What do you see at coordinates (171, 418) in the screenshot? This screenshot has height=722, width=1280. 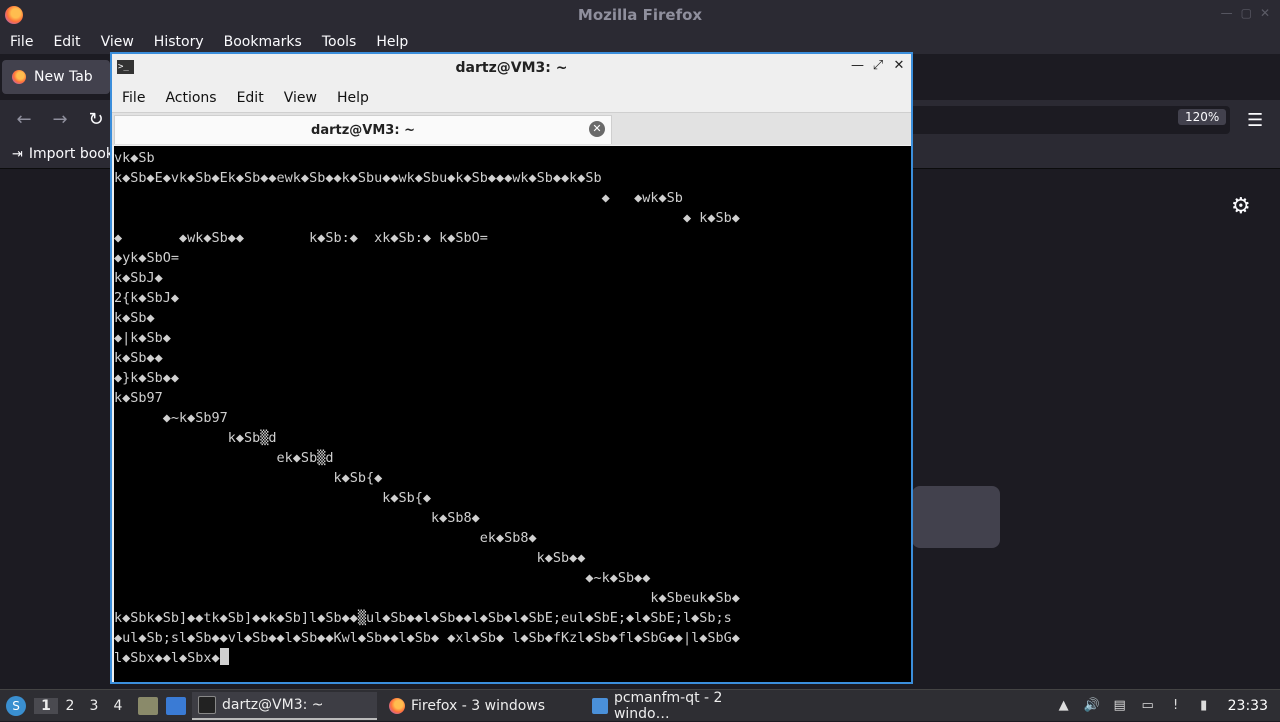 I see `terminal-line: ◆~k◆Sb97` at bounding box center [171, 418].